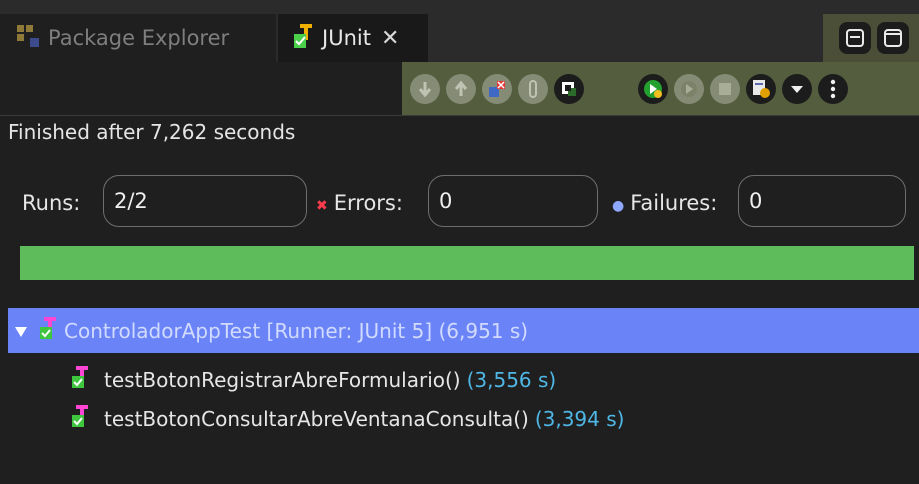  What do you see at coordinates (756, 201) in the screenshot?
I see `failures-value: 0` at bounding box center [756, 201].